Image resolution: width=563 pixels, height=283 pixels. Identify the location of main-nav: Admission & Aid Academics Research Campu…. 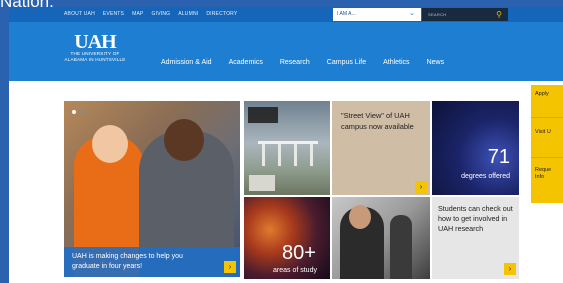
(311, 62).